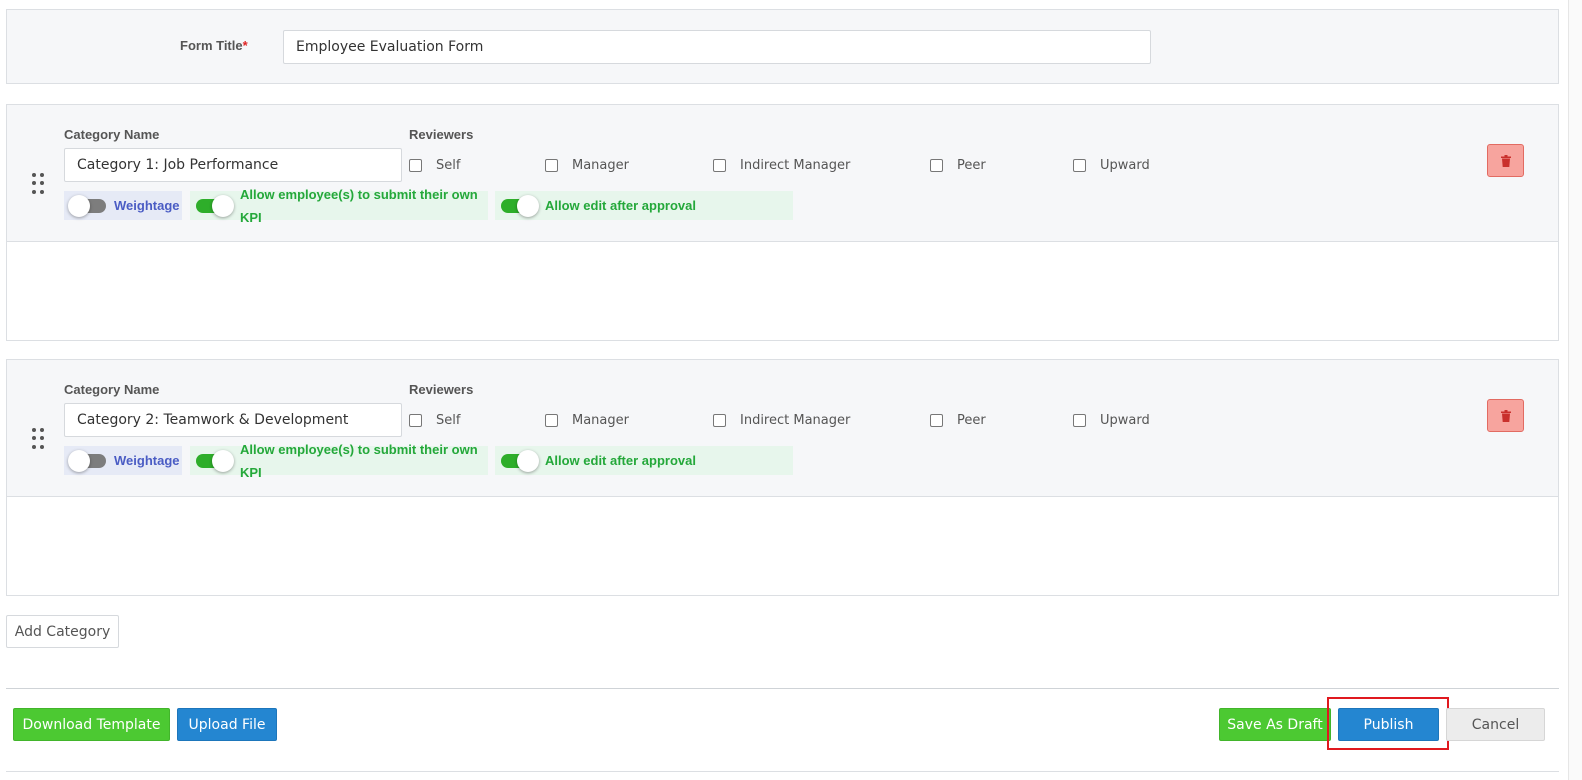  Describe the element at coordinates (1275, 724) in the screenshot. I see `save-as-draft-button: Save As Draft` at that location.